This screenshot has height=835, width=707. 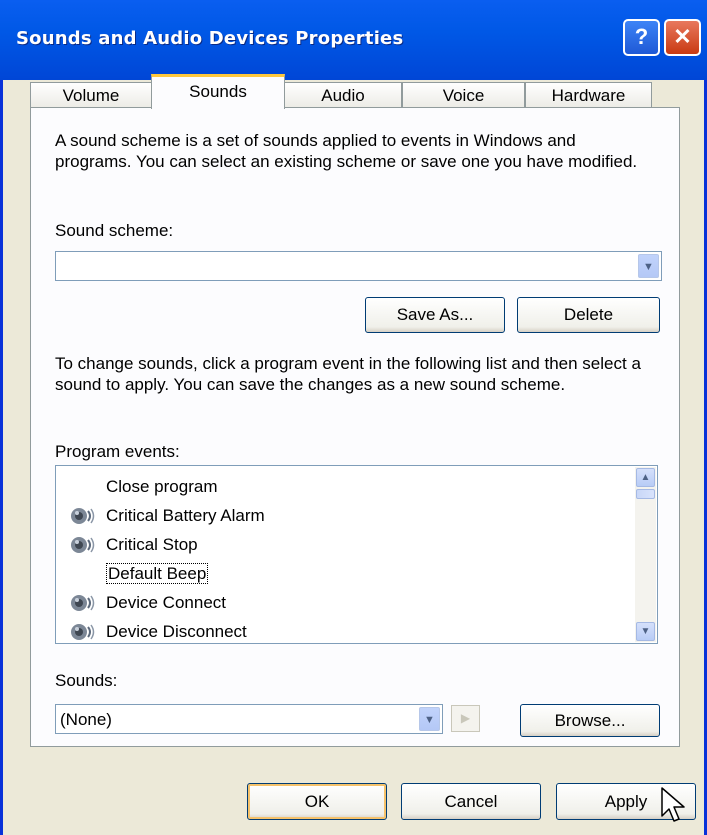 I want to click on help-button: ?, so click(x=641, y=37).